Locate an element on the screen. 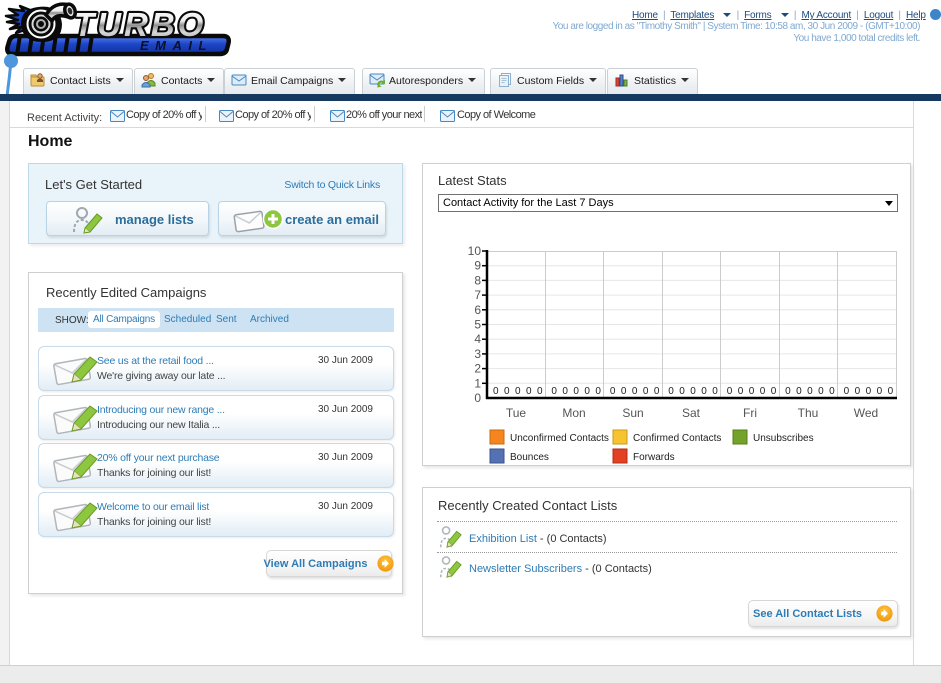 The height and width of the screenshot is (683, 941). svg-text: Confirmed Contacts is located at coordinates (677, 438).